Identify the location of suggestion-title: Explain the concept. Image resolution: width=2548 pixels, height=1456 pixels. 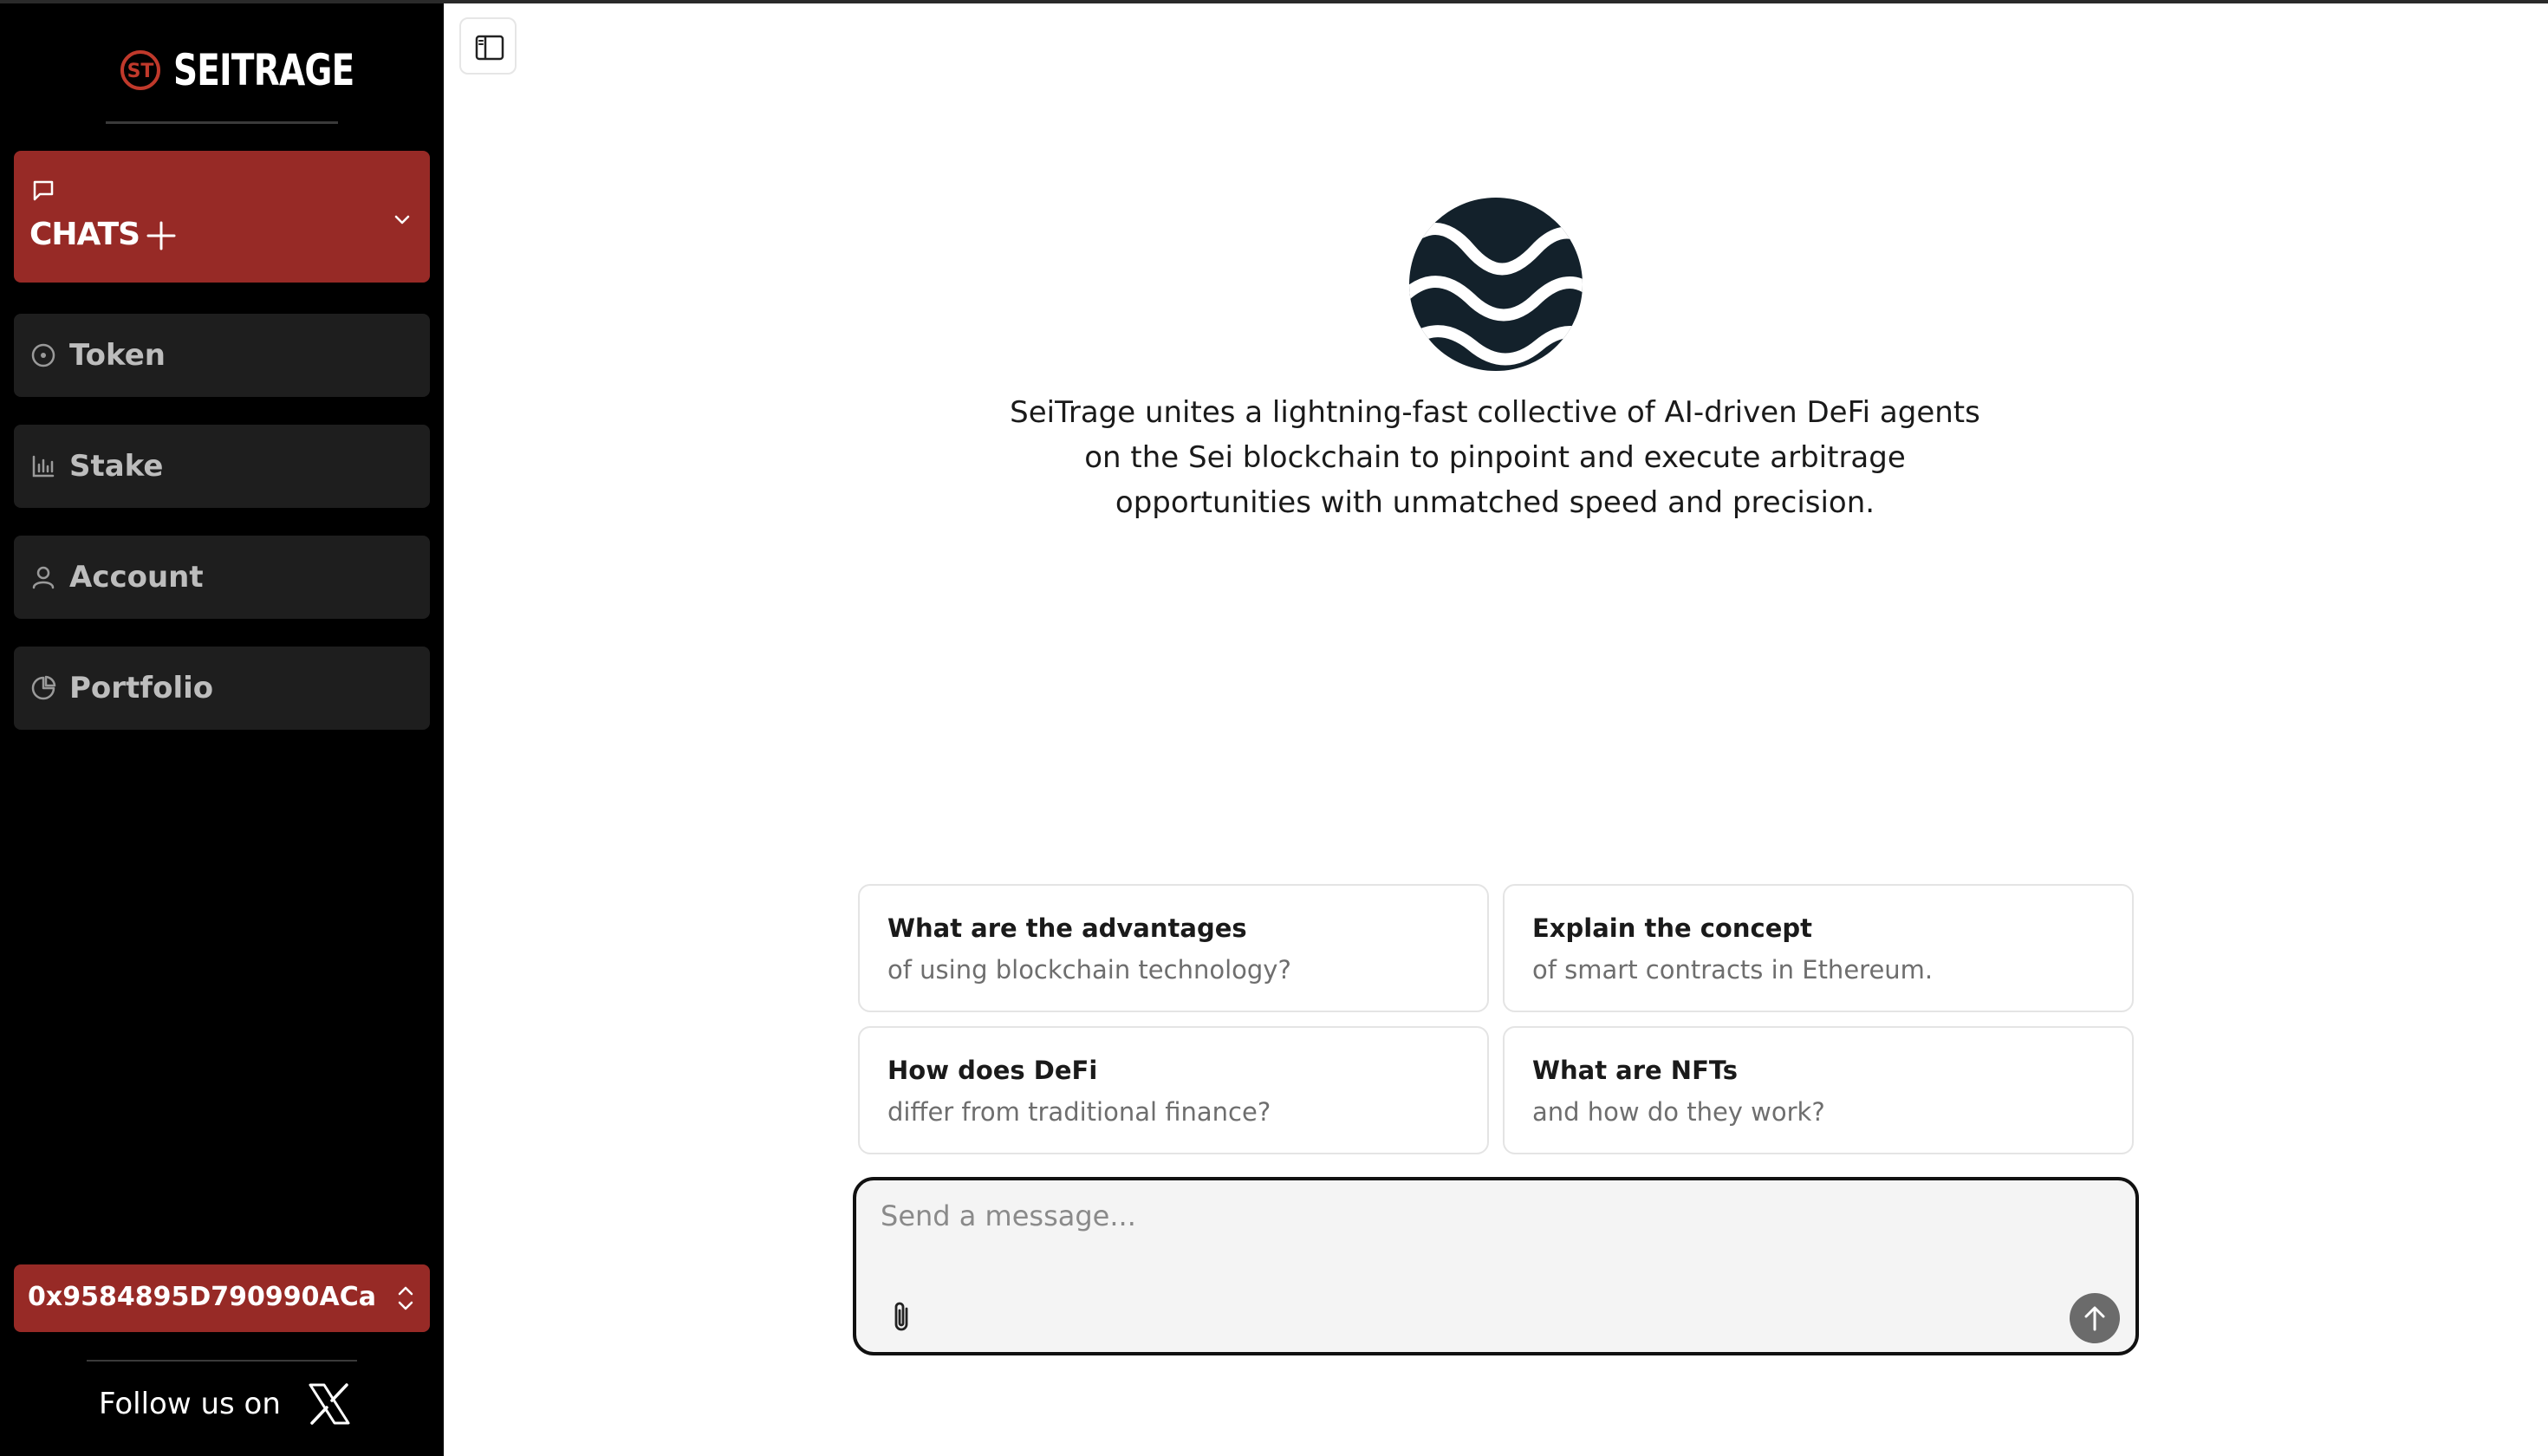
(1672, 928).